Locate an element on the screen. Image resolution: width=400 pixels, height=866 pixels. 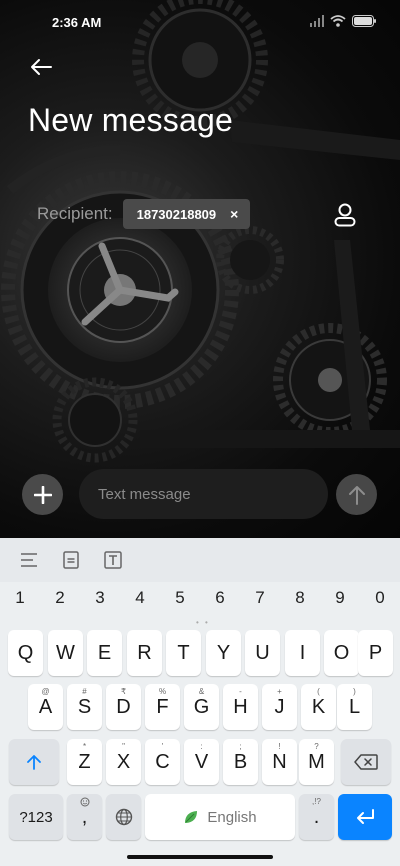
key-u: U is located at coordinates (262, 653).